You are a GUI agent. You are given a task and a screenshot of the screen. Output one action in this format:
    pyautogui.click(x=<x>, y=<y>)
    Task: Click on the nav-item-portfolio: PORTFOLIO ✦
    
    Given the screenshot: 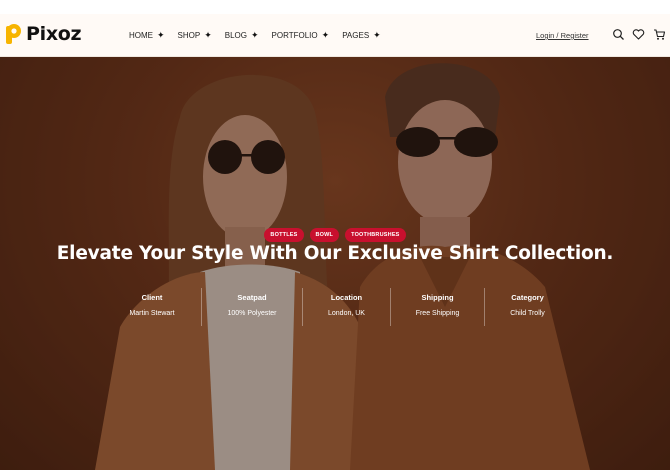 What is the action you would take?
    pyautogui.click(x=300, y=35)
    